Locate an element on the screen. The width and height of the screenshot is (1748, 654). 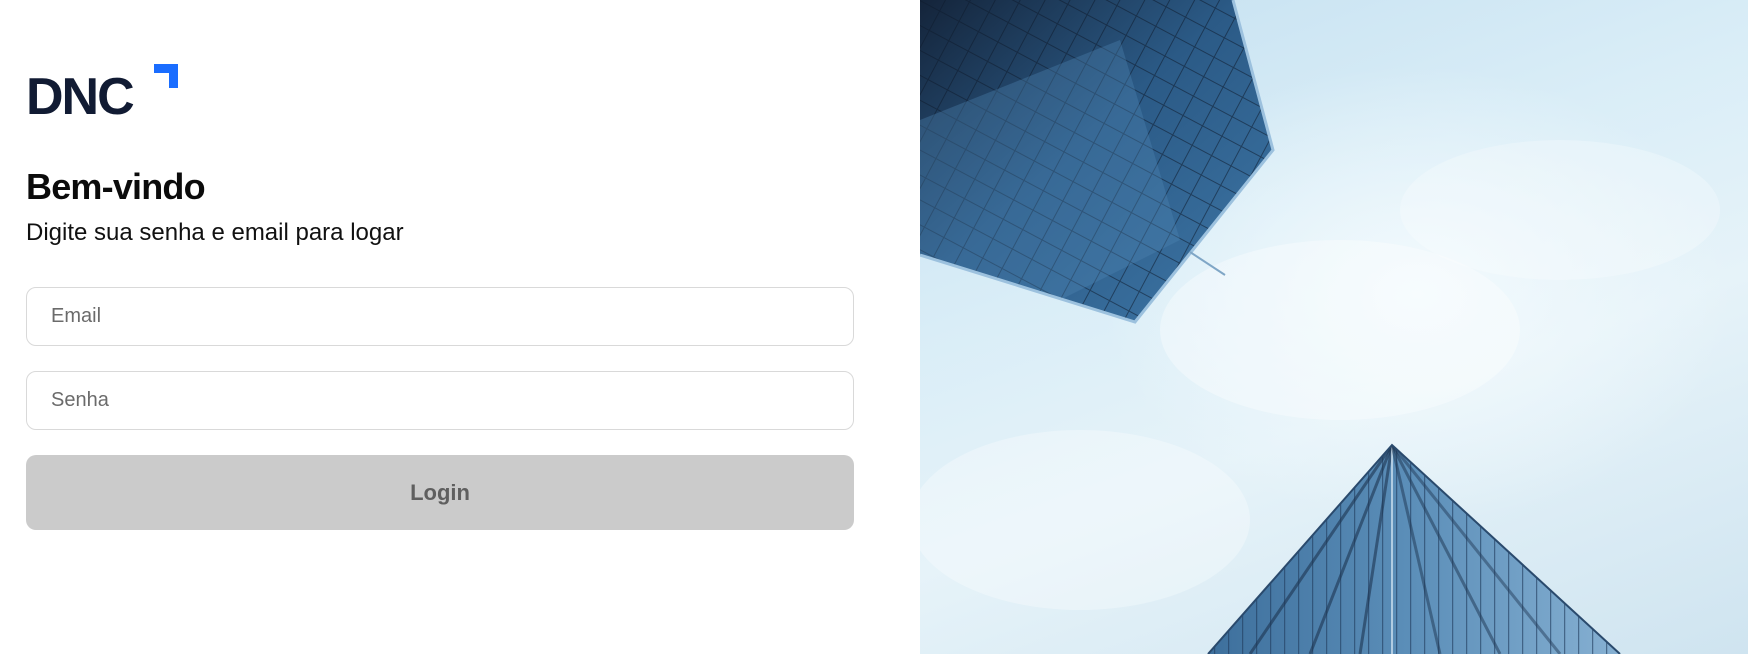
login-button: Login is located at coordinates (440, 492).